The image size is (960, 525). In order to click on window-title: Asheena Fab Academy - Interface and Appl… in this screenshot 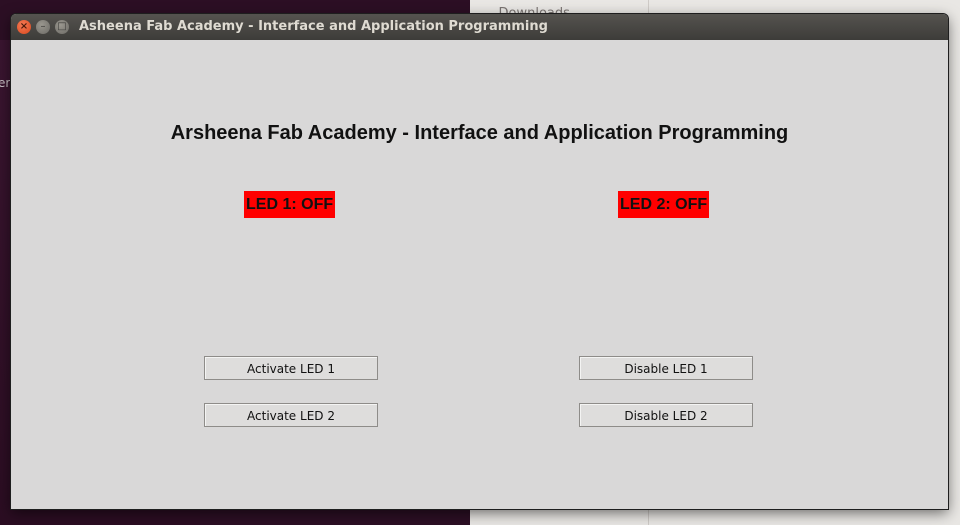, I will do `click(313, 26)`.